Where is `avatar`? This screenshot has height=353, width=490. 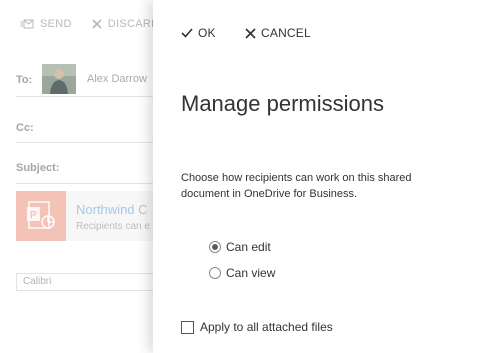
avatar is located at coordinates (59, 79).